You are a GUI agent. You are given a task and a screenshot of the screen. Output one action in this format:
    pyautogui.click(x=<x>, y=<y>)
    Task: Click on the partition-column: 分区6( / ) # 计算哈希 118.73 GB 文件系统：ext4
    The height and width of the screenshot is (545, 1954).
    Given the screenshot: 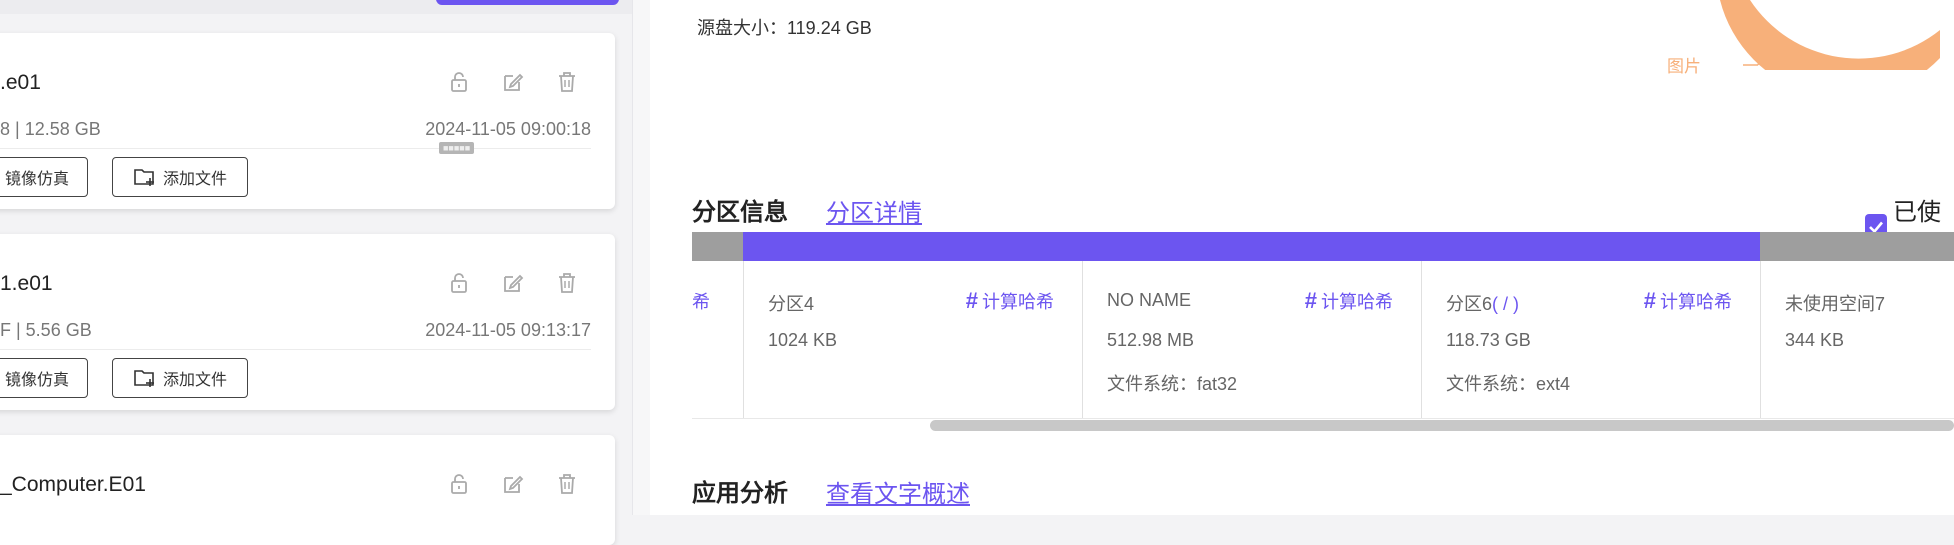 What is the action you would take?
    pyautogui.click(x=1591, y=325)
    